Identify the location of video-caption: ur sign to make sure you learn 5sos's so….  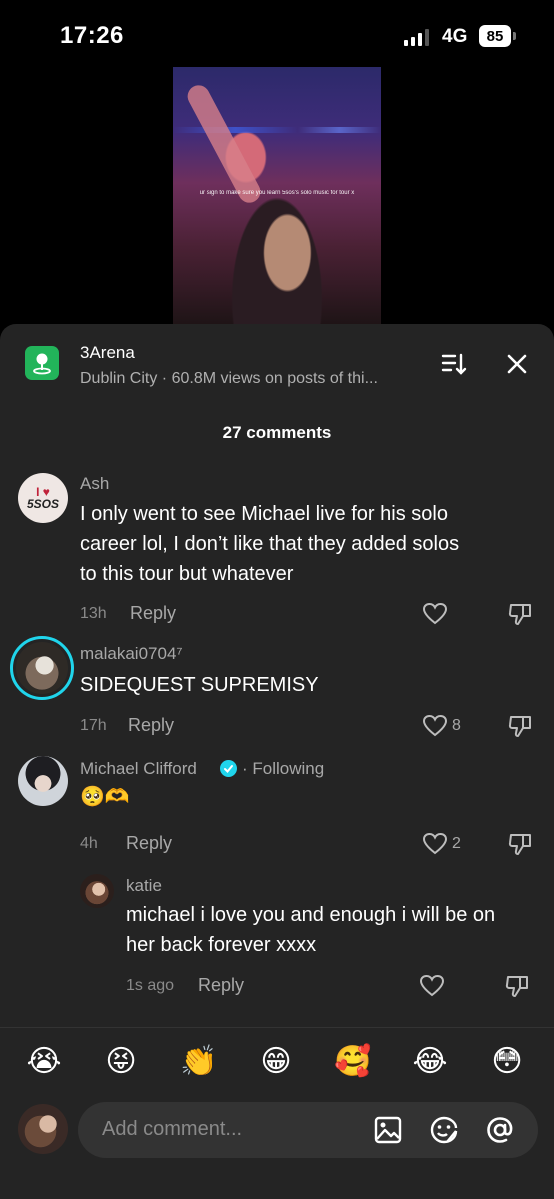
(277, 193).